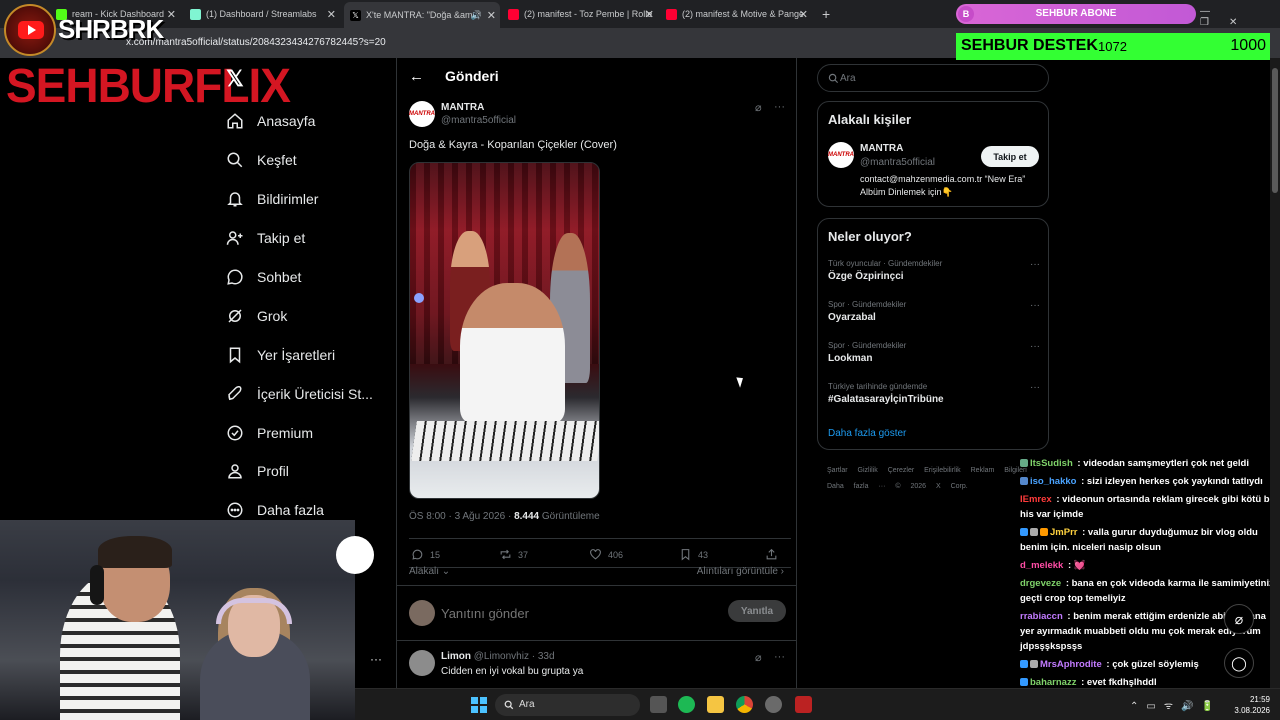 This screenshot has width=1280, height=720. I want to click on window-controls: —❐✕, so click(1240, 17).